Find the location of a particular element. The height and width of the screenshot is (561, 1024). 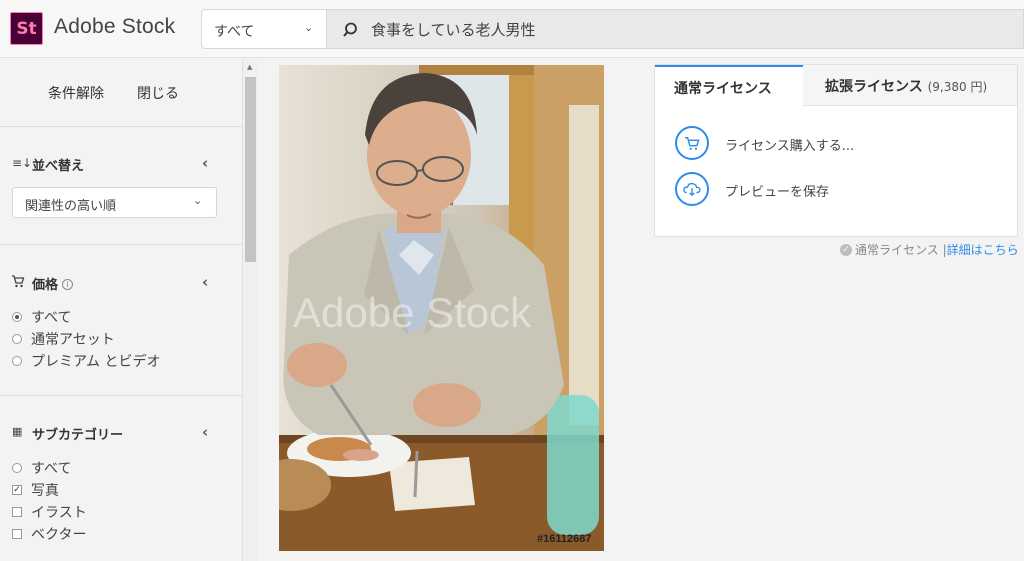

checkbox-checked: ✓ is located at coordinates (17, 490).